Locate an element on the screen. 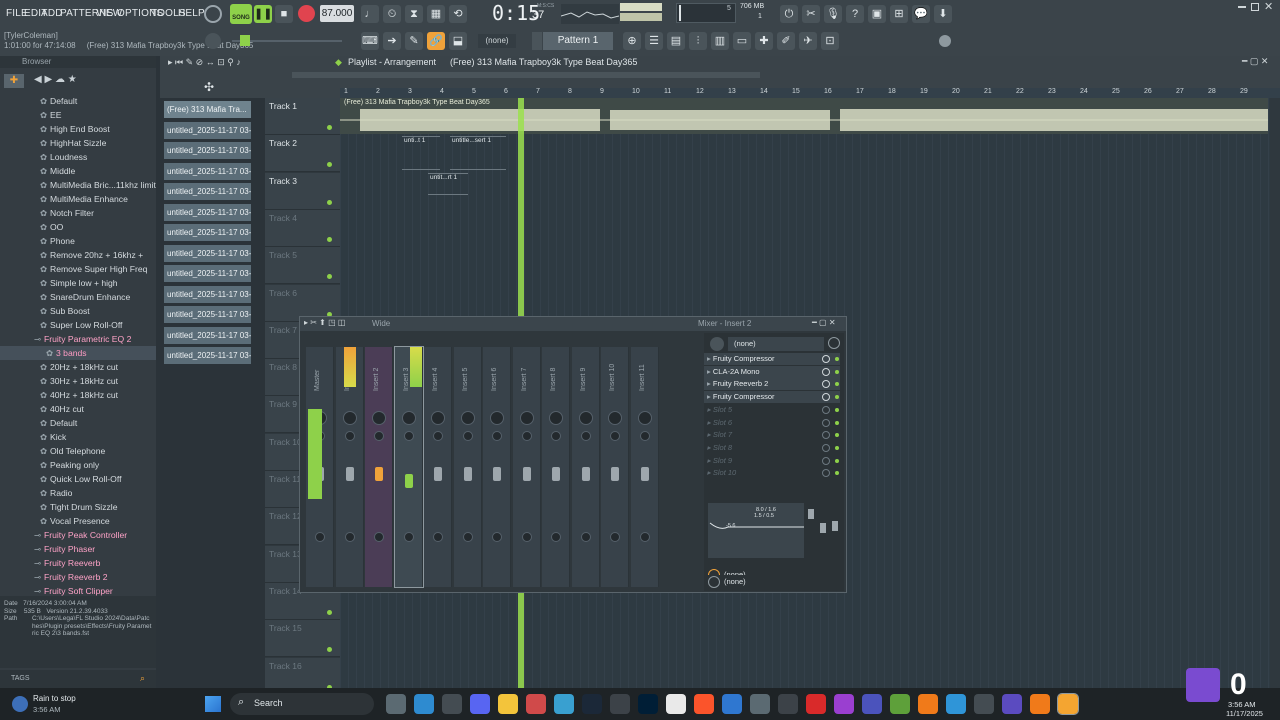 The image size is (1280, 720). stop-icon: ■ is located at coordinates (284, 14).